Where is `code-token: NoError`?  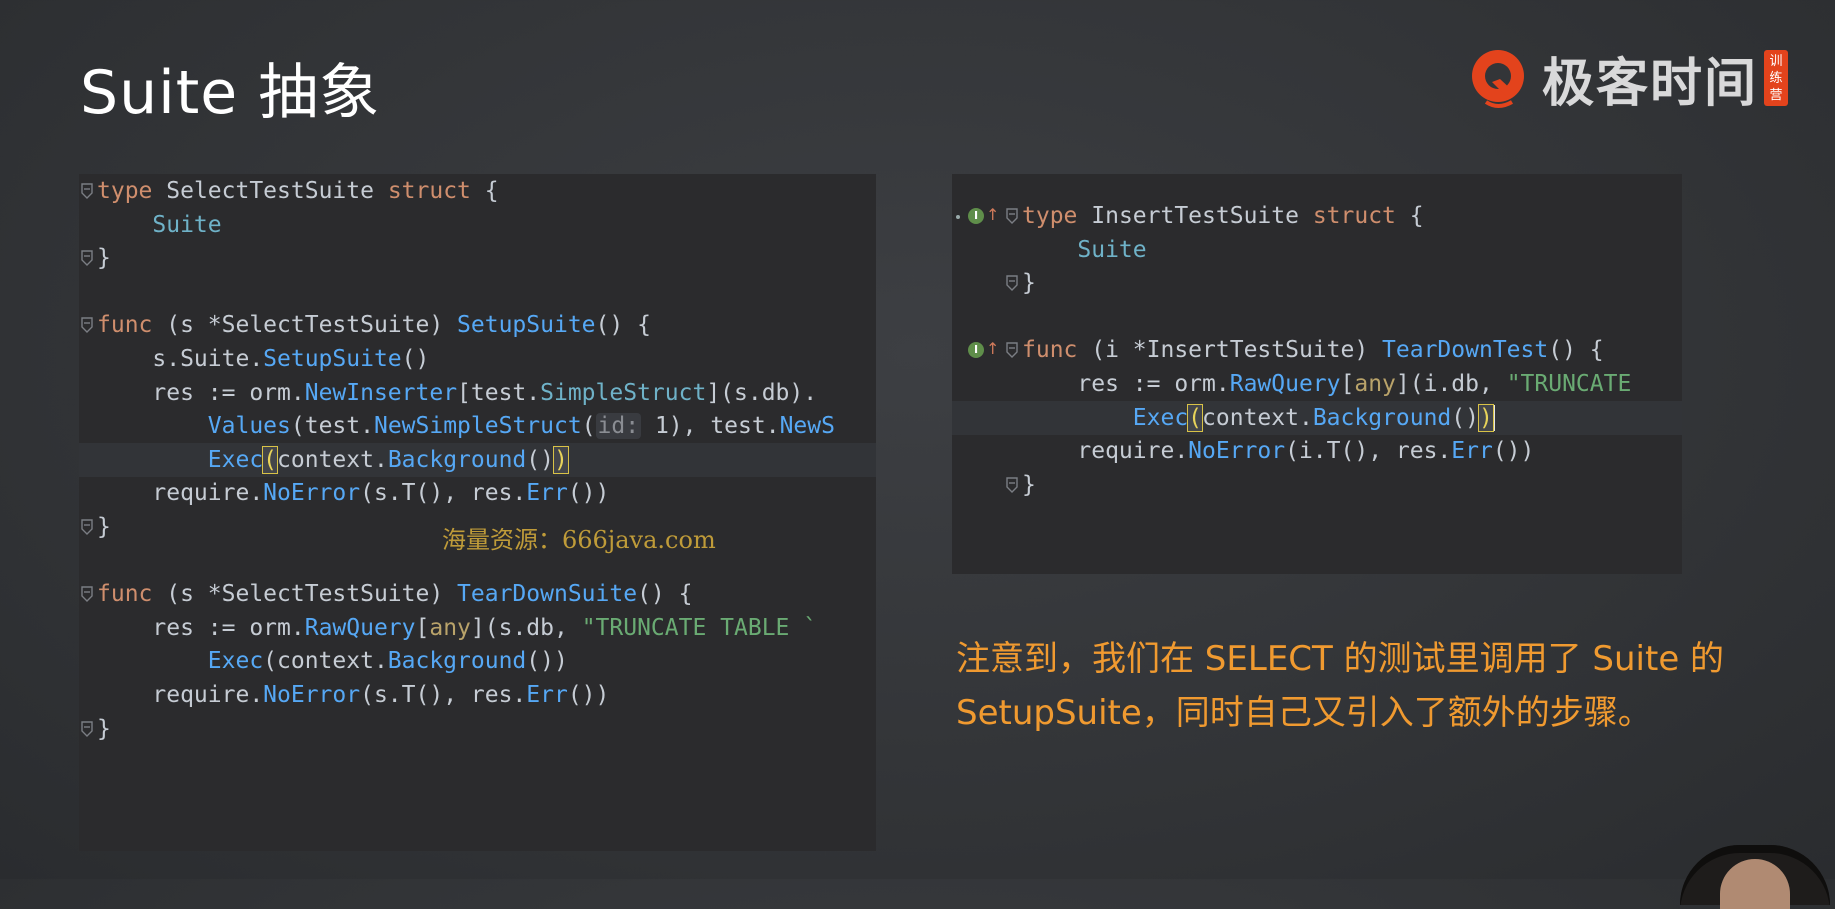
code-token: NoError is located at coordinates (312, 695).